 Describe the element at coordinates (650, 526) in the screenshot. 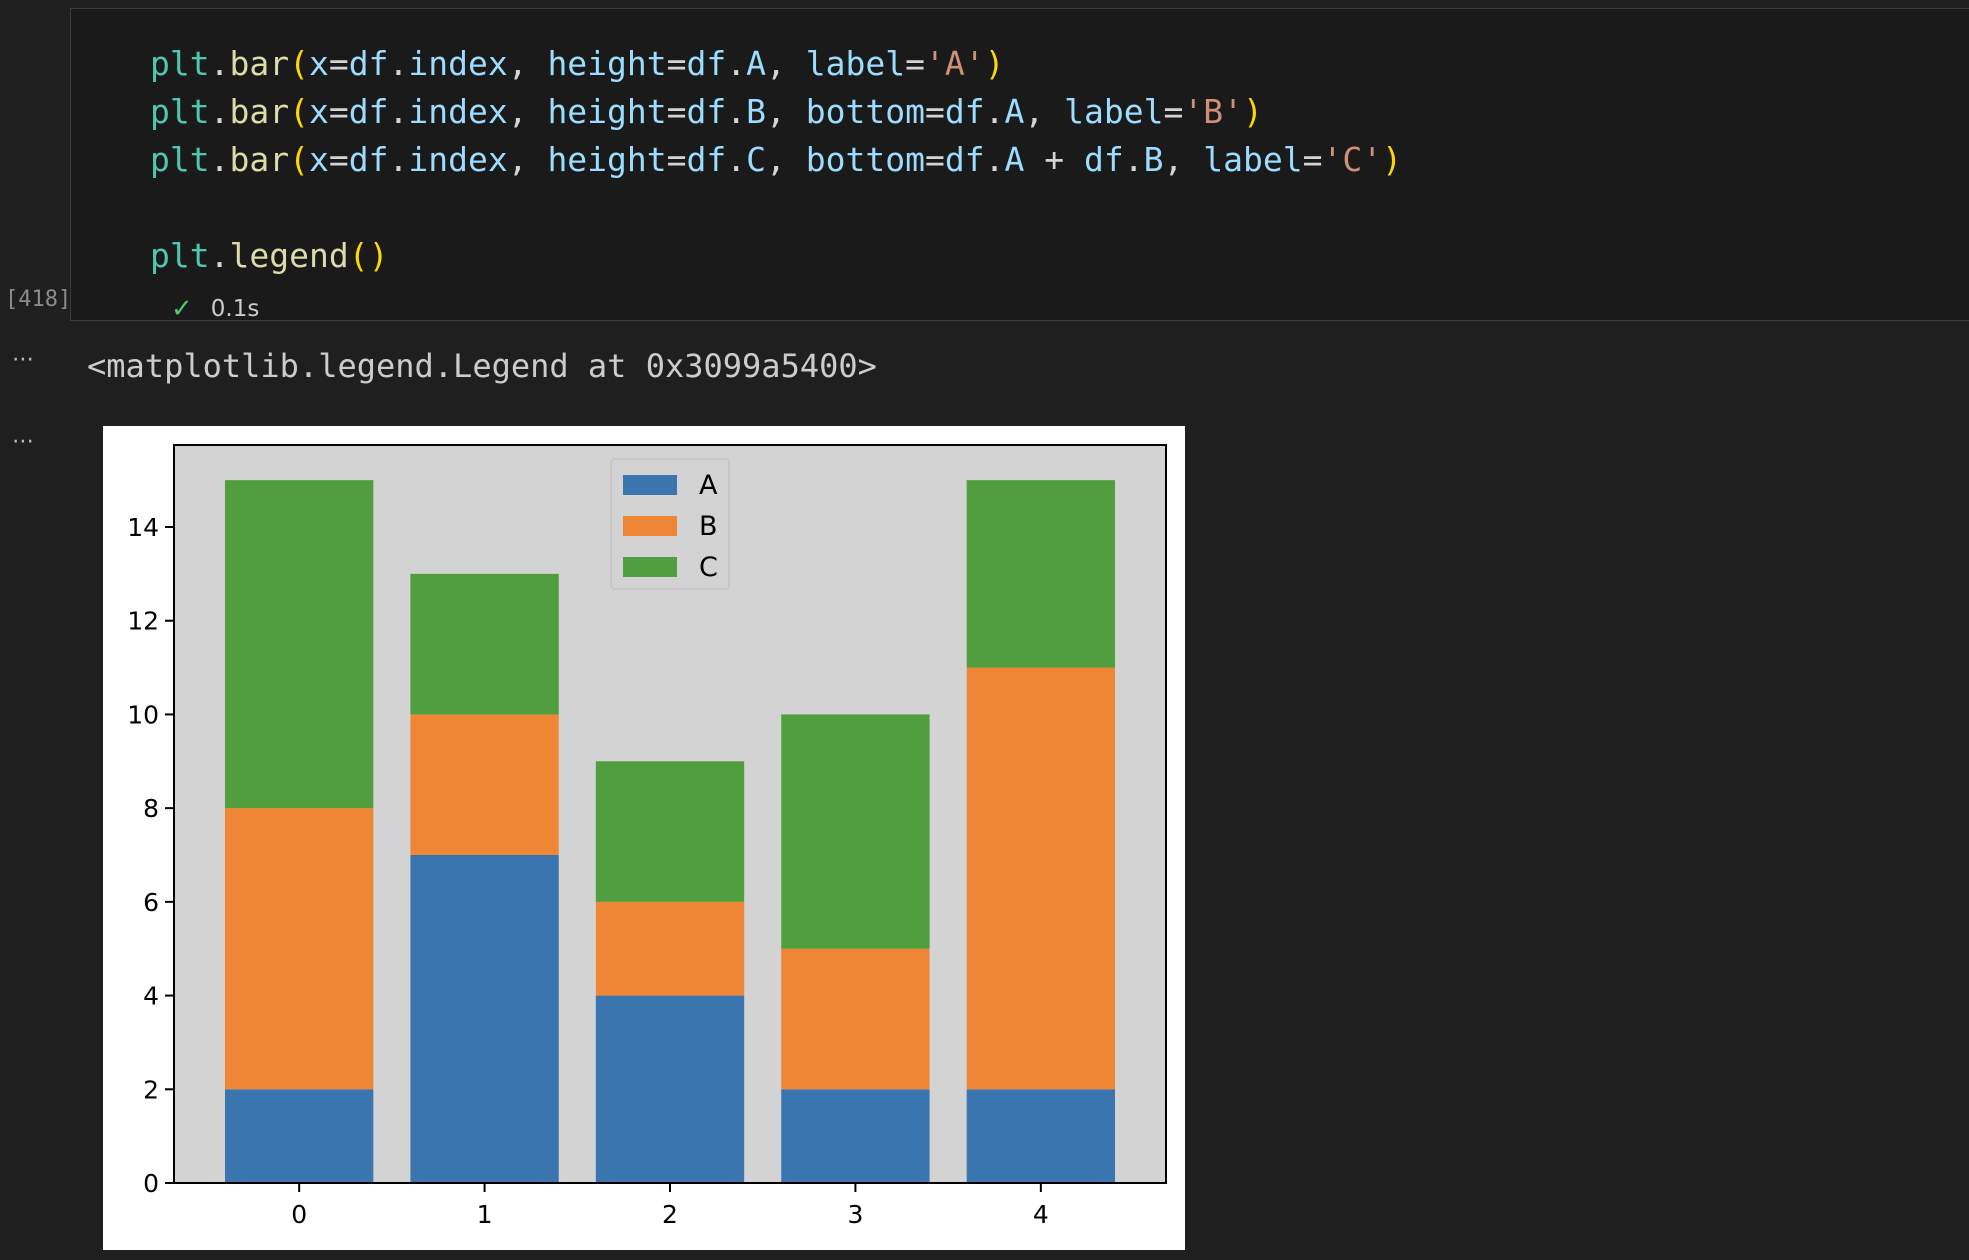

I see `legend-swatch-B` at that location.